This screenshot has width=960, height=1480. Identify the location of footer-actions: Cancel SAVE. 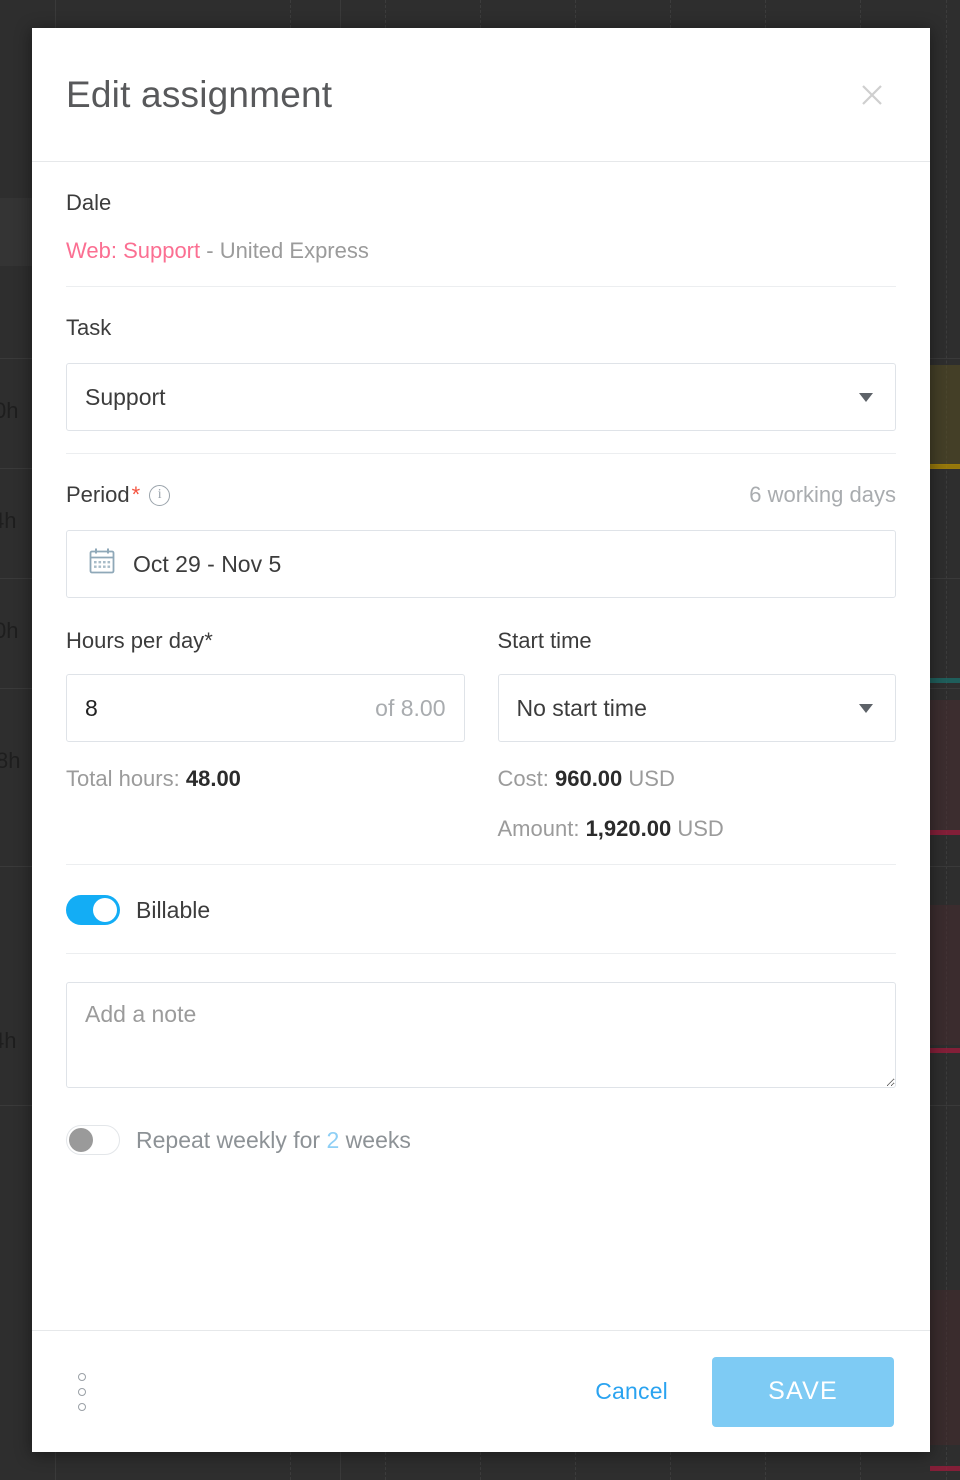
(744, 1391).